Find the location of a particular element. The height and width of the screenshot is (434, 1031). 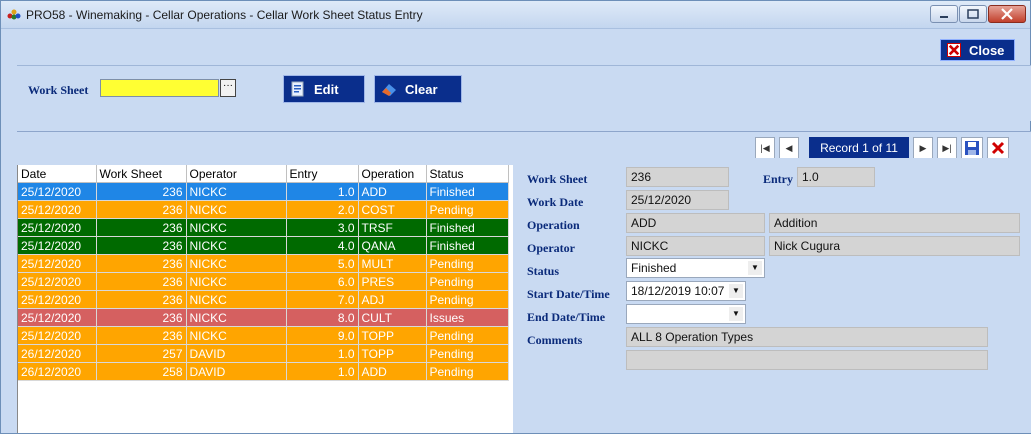

cell-worksheet: 257 is located at coordinates (141, 353).